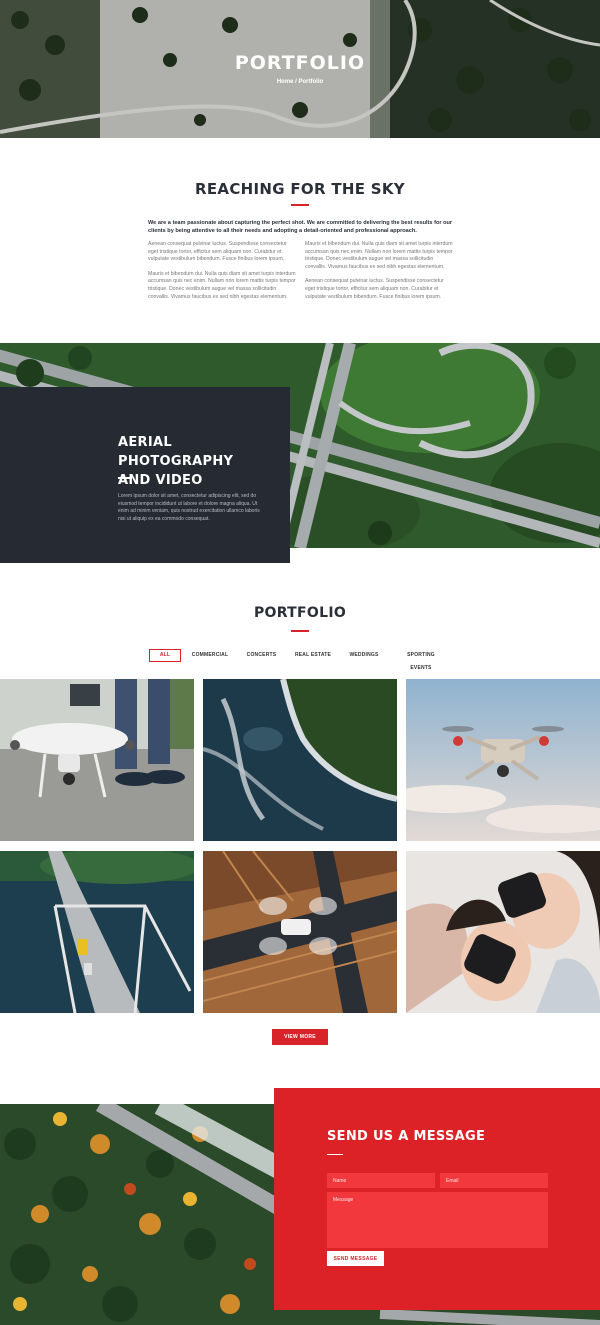 This screenshot has width=600, height=1325. I want to click on portfolio-tile-drone-in-sky, so click(503, 760).